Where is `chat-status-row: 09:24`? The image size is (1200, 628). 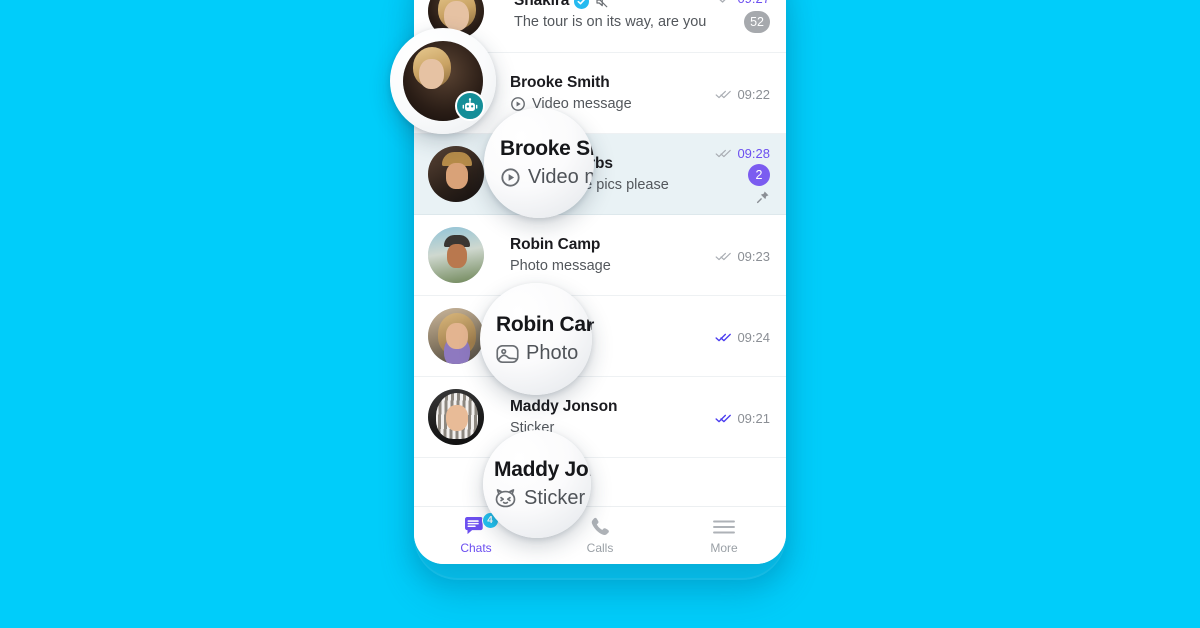
chat-status-row: 09:24 is located at coordinates (742, 337).